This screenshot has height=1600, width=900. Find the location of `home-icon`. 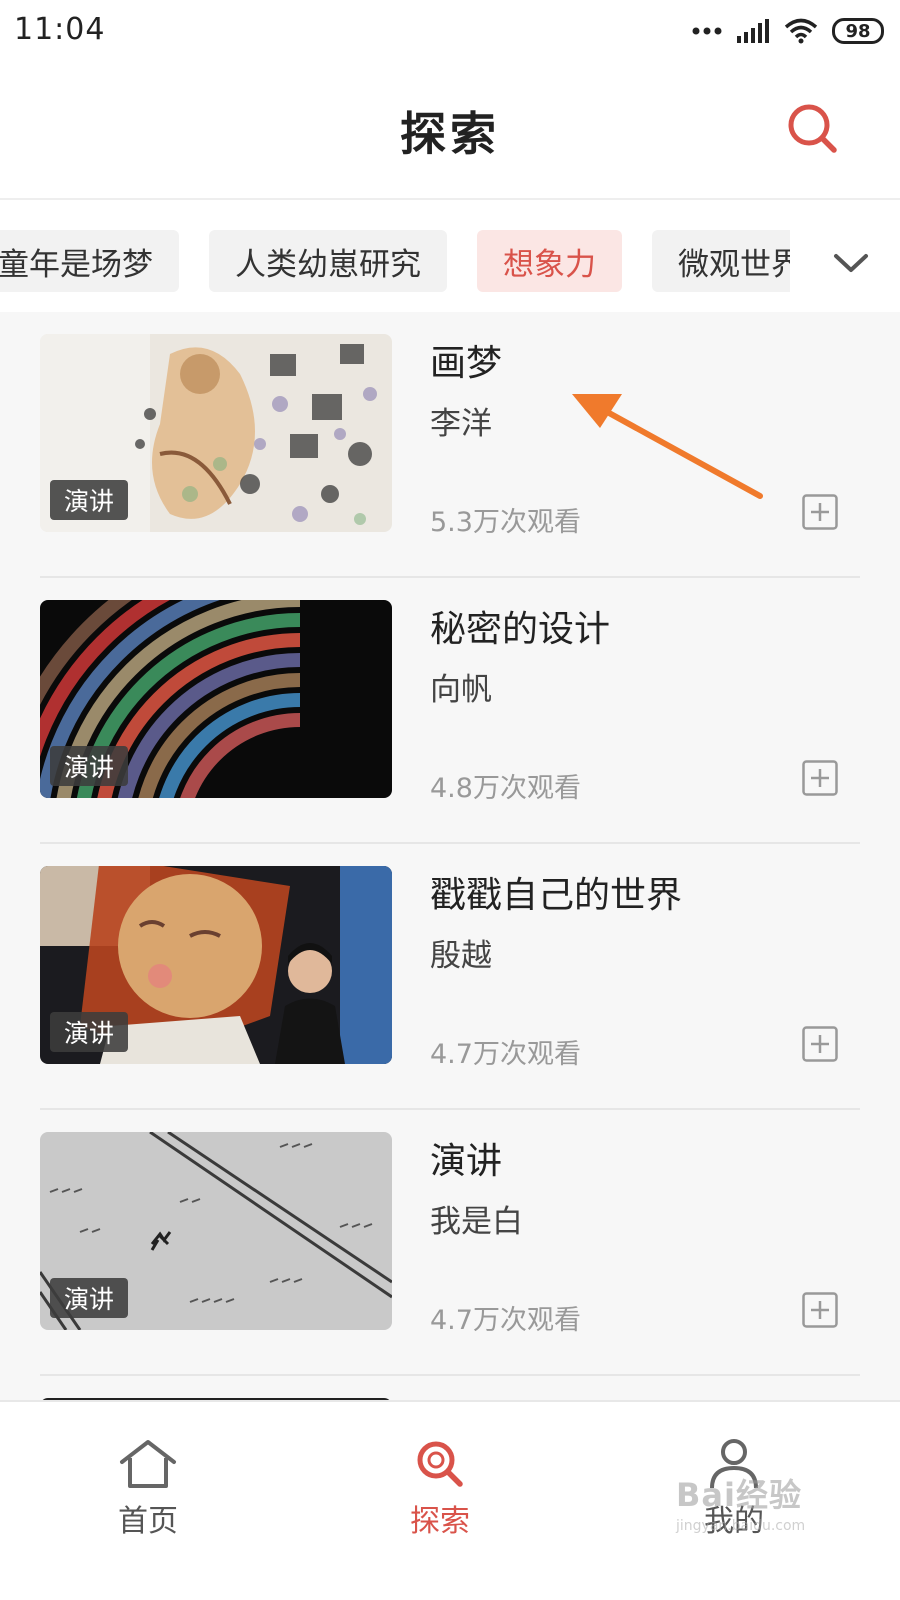

home-icon is located at coordinates (148, 1464).